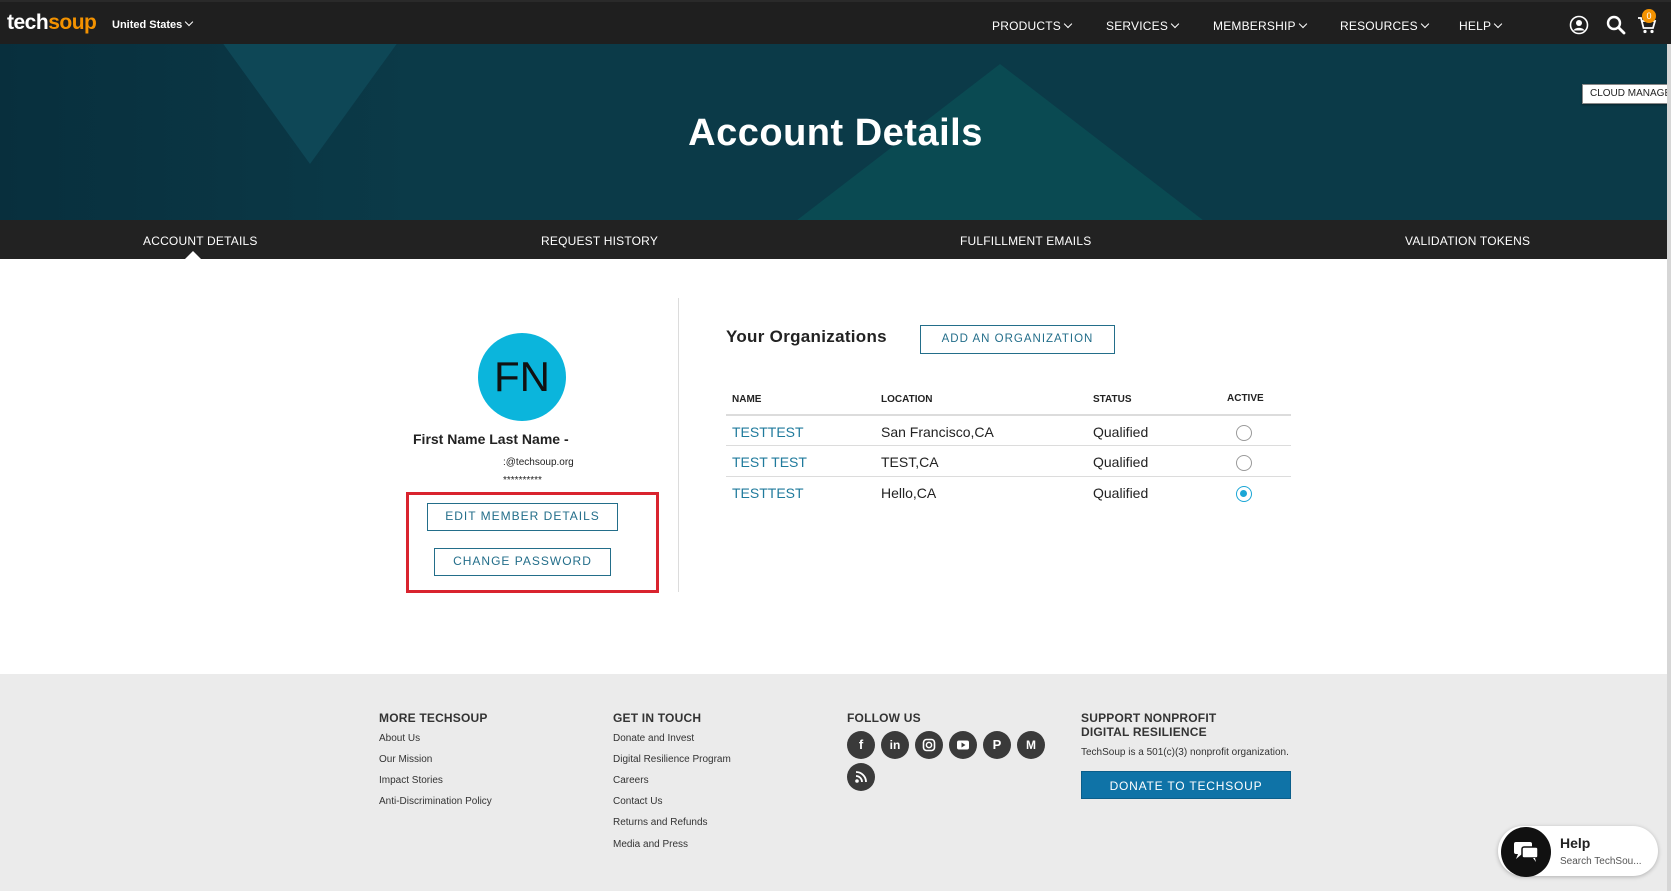 The image size is (1671, 891). I want to click on nav-resources-label: RESOURCES, so click(1379, 26).